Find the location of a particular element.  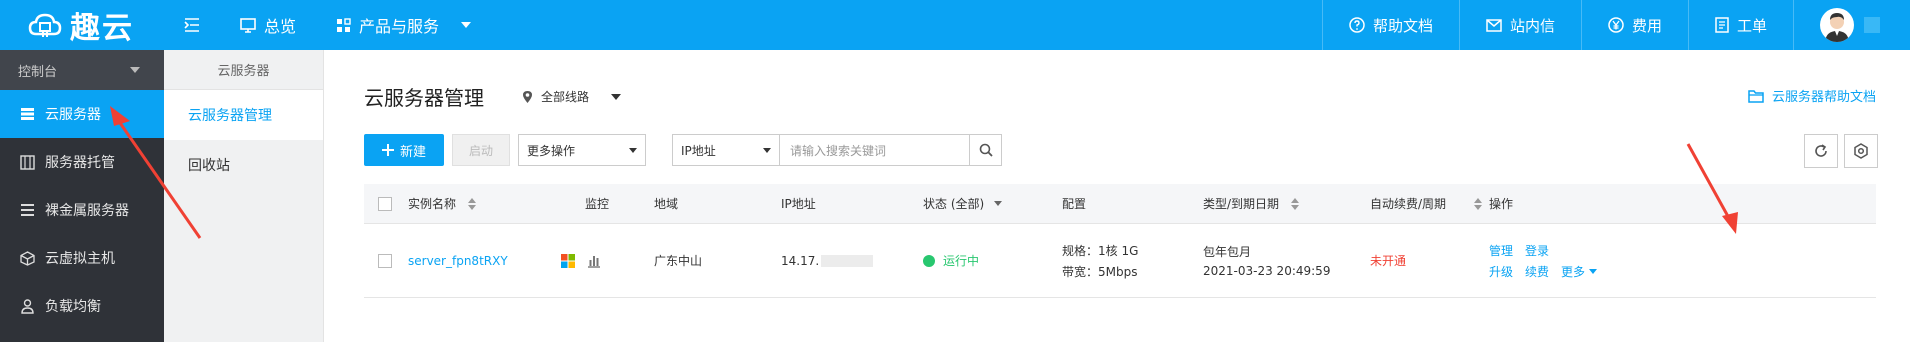

new-button: 新建 is located at coordinates (404, 150).